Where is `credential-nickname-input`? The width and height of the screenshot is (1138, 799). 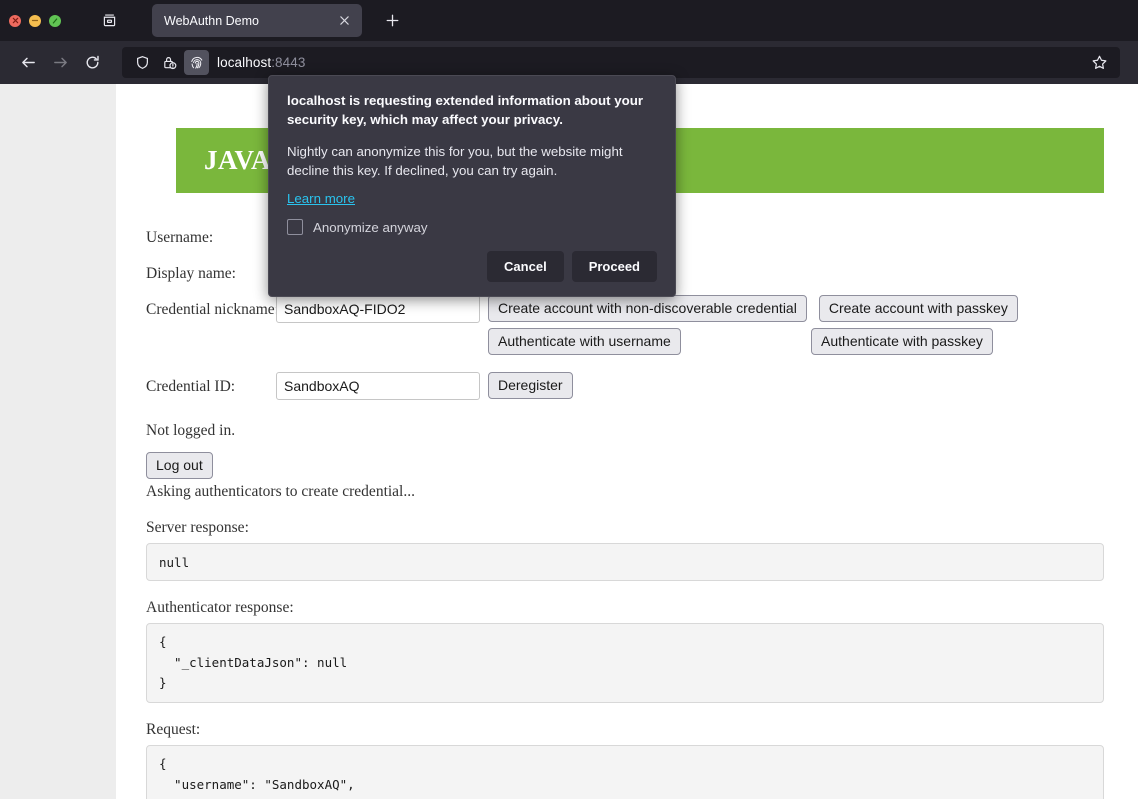
credential-nickname-input is located at coordinates (378, 309).